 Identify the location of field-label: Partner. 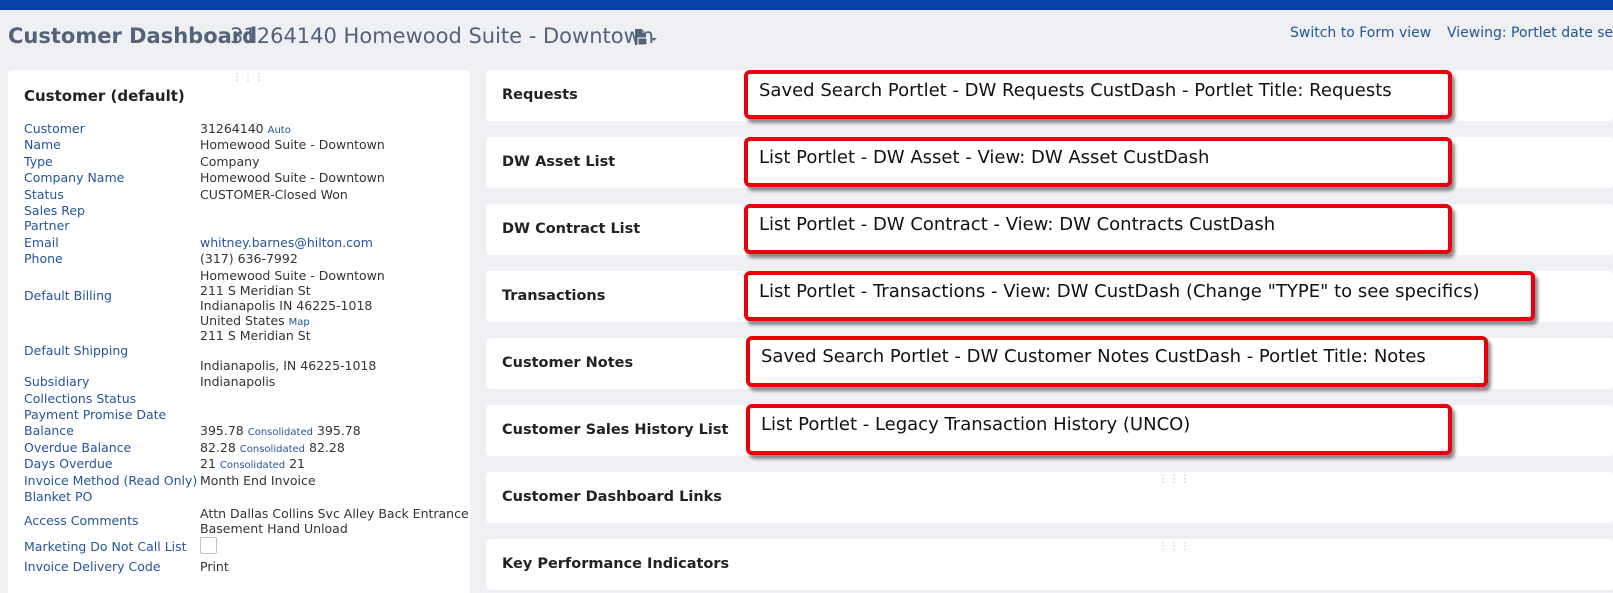
(47, 225).